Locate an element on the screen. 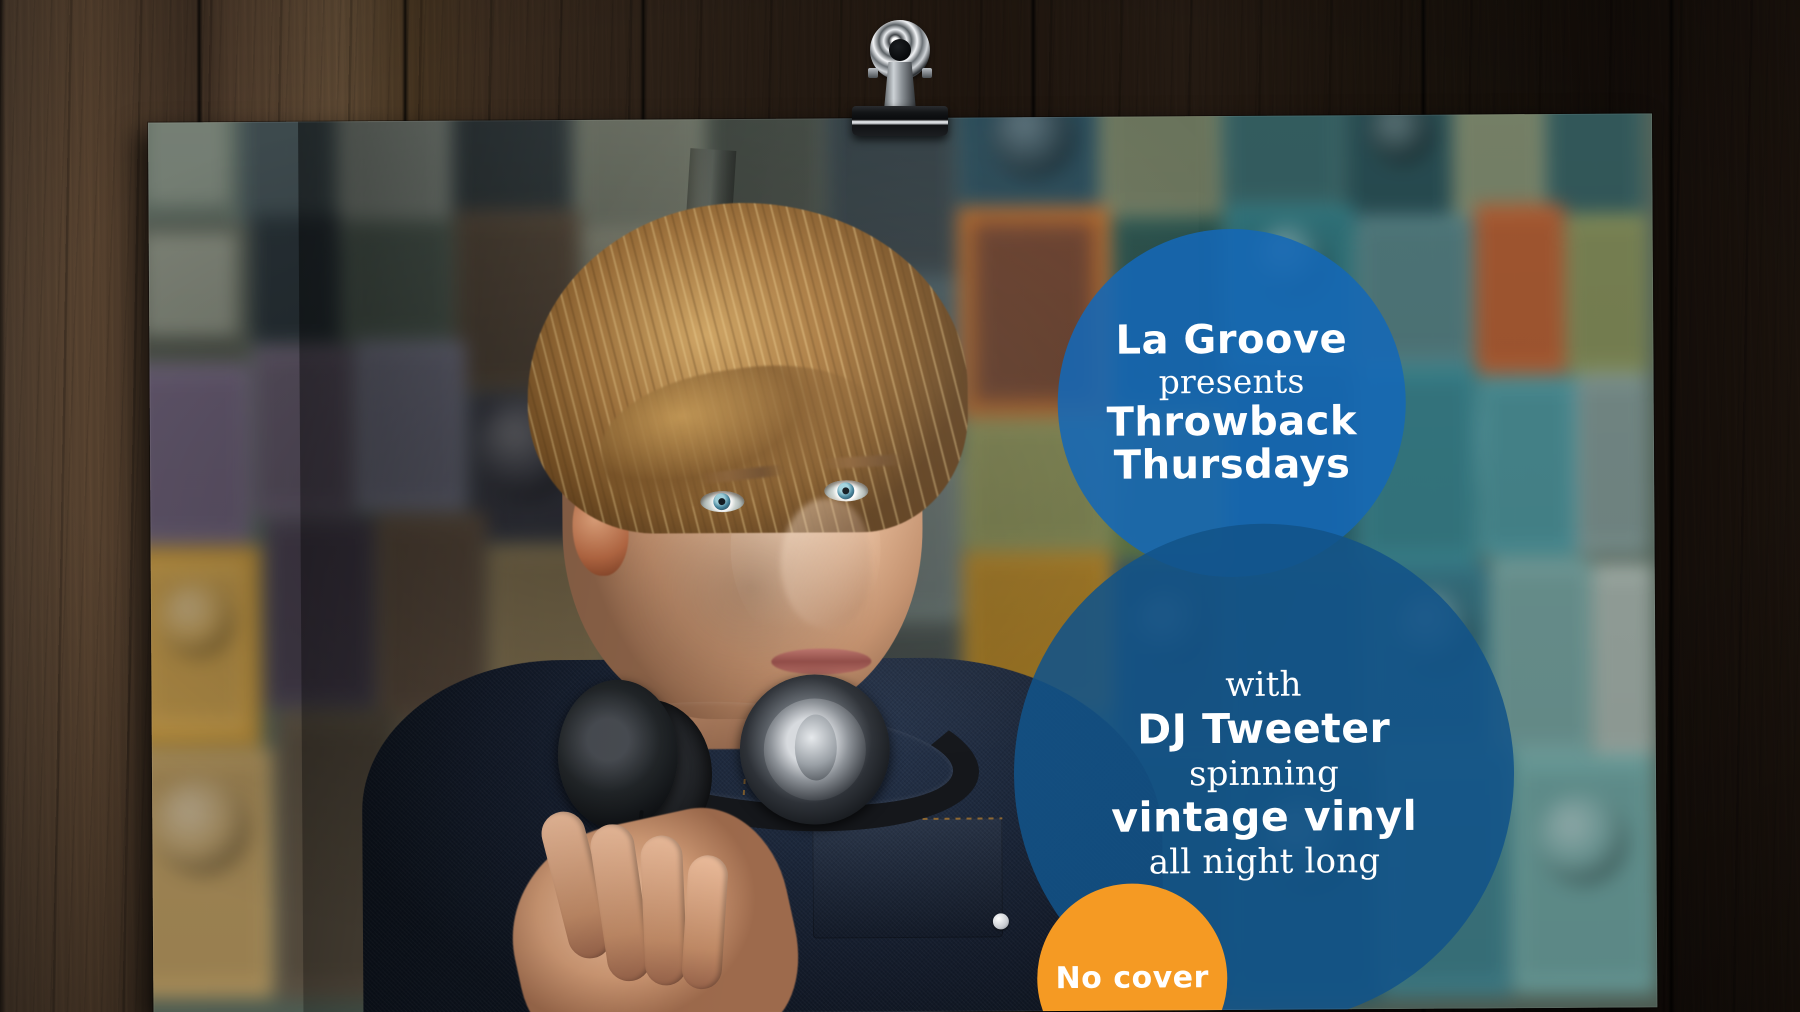 The height and width of the screenshot is (1012, 1800). text-all-night-long: all night long is located at coordinates (1264, 862).